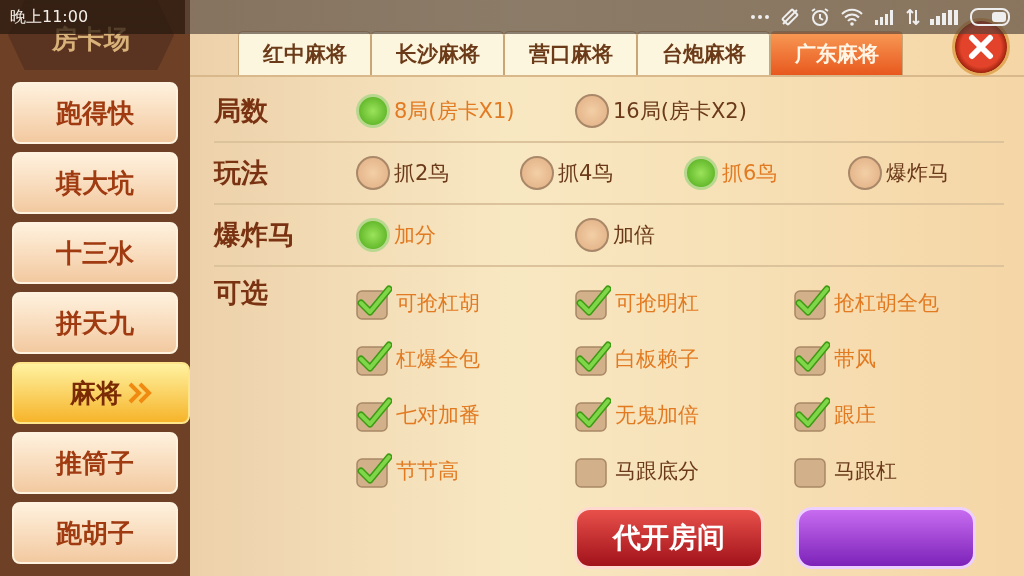 Image resolution: width=1024 pixels, height=576 pixels. I want to click on option-label: 可抢明杠, so click(657, 303).